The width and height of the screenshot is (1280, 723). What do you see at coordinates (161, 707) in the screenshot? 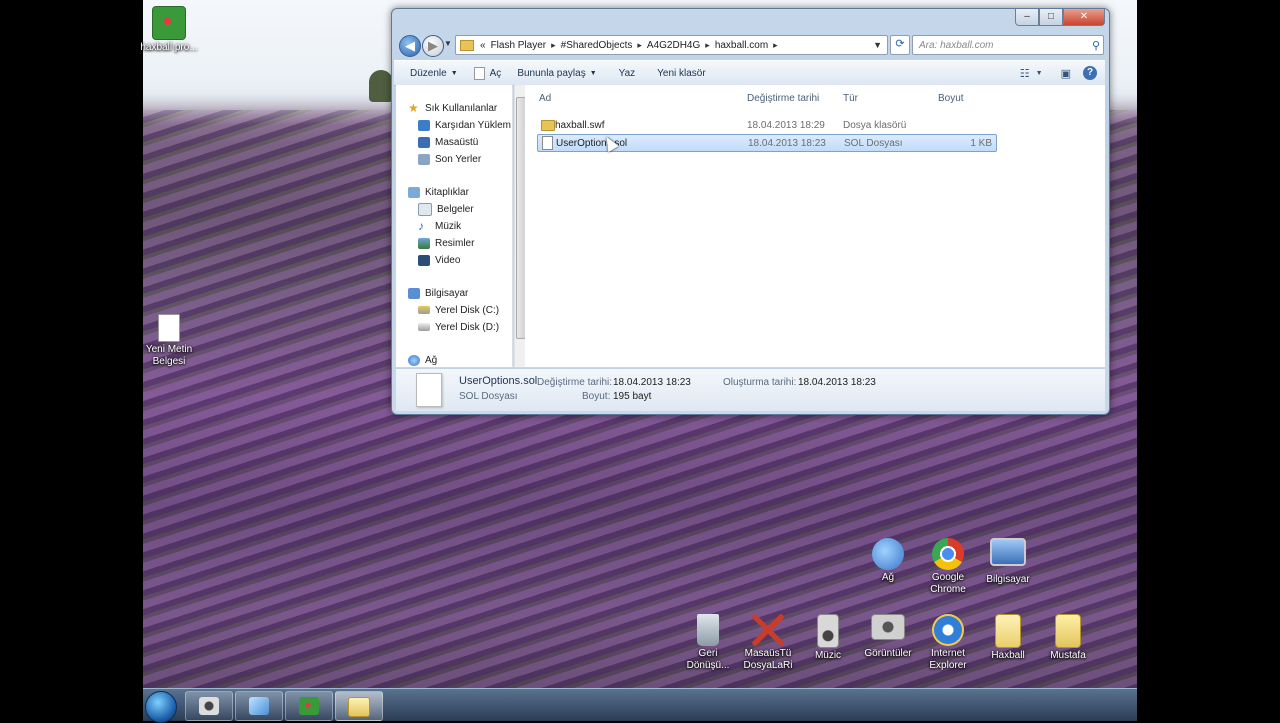
I see `start-button` at bounding box center [161, 707].